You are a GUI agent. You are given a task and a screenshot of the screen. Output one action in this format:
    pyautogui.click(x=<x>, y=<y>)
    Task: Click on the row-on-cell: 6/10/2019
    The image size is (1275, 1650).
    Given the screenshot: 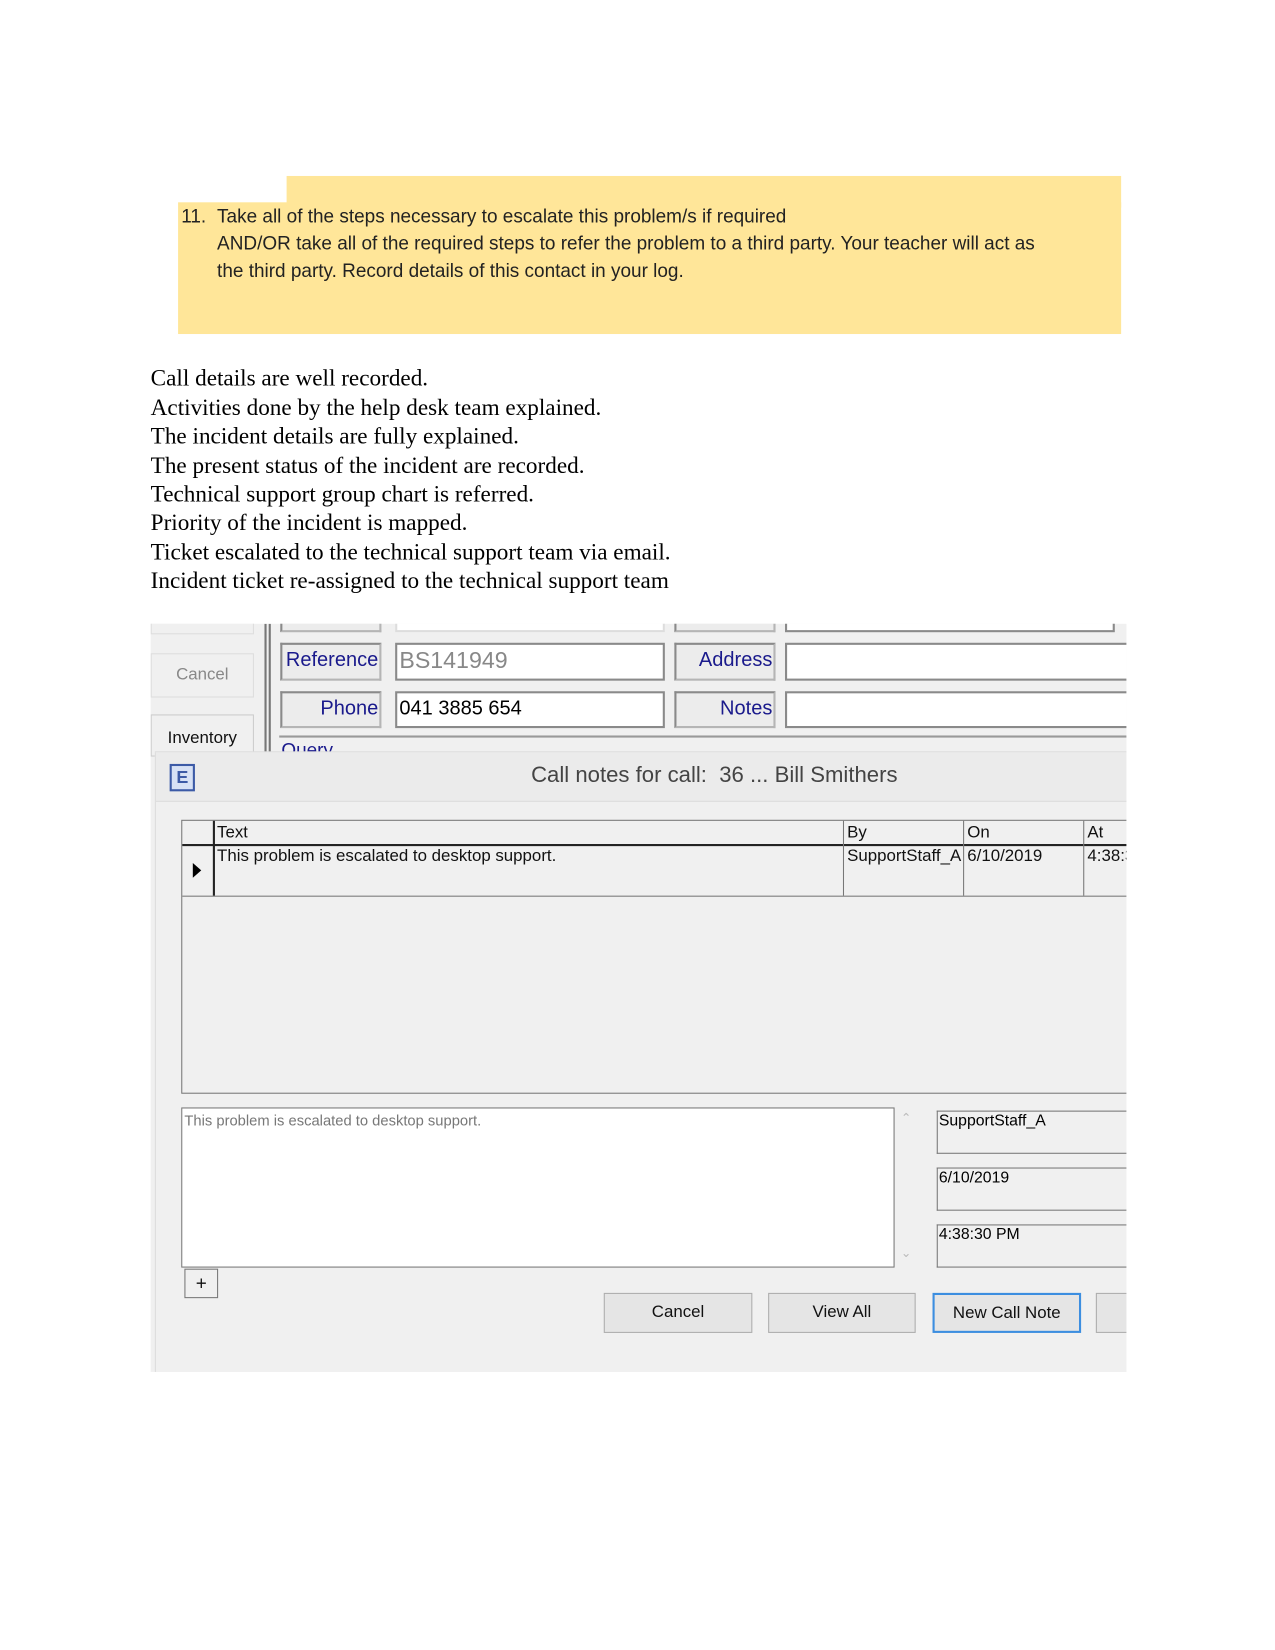 What is the action you would take?
    pyautogui.click(x=1024, y=856)
    